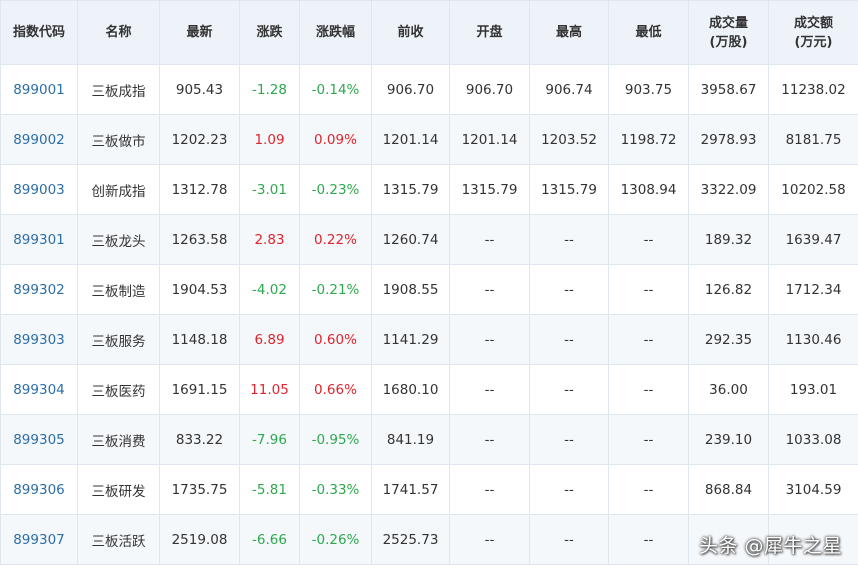 The image size is (858, 571). I want to click on index-code-link: 899303, so click(39, 340).